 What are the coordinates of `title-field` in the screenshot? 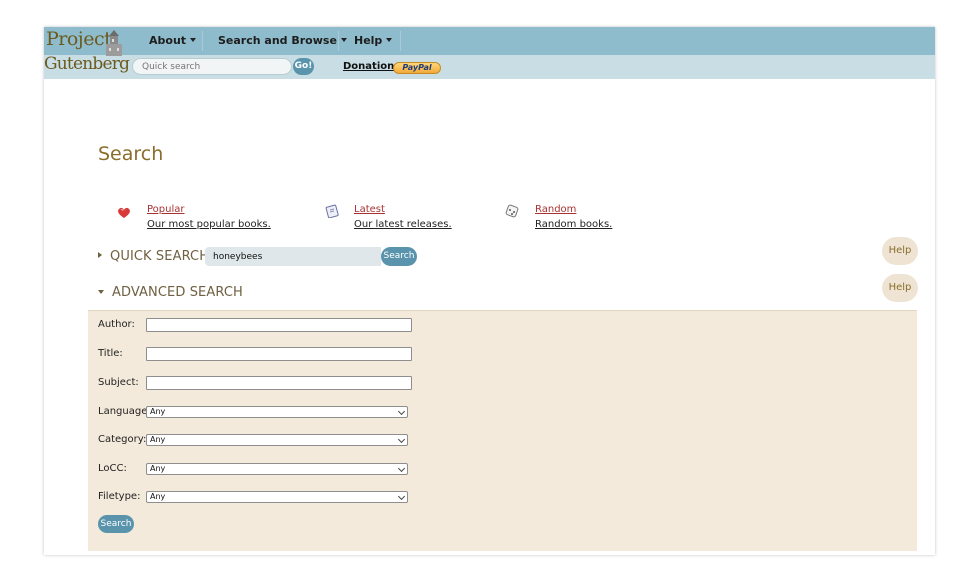 It's located at (279, 354).